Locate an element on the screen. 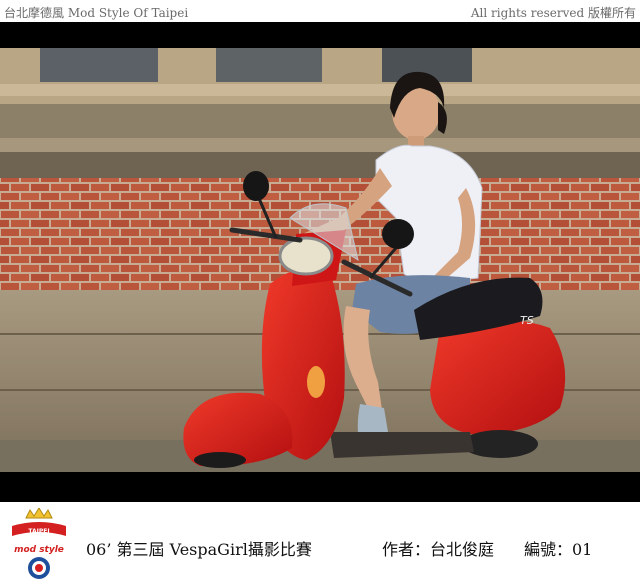  scooter-badge: TS is located at coordinates (527, 320).